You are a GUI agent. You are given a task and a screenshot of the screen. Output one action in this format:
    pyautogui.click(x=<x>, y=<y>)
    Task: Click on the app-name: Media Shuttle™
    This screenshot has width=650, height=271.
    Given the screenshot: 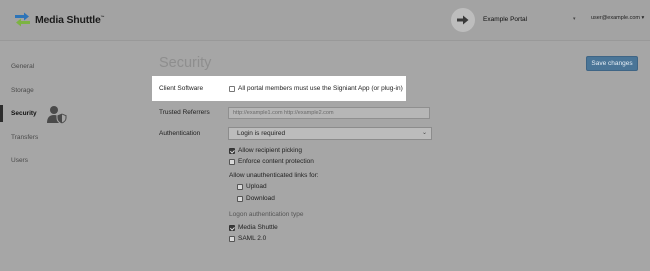 What is the action you would take?
    pyautogui.click(x=70, y=19)
    